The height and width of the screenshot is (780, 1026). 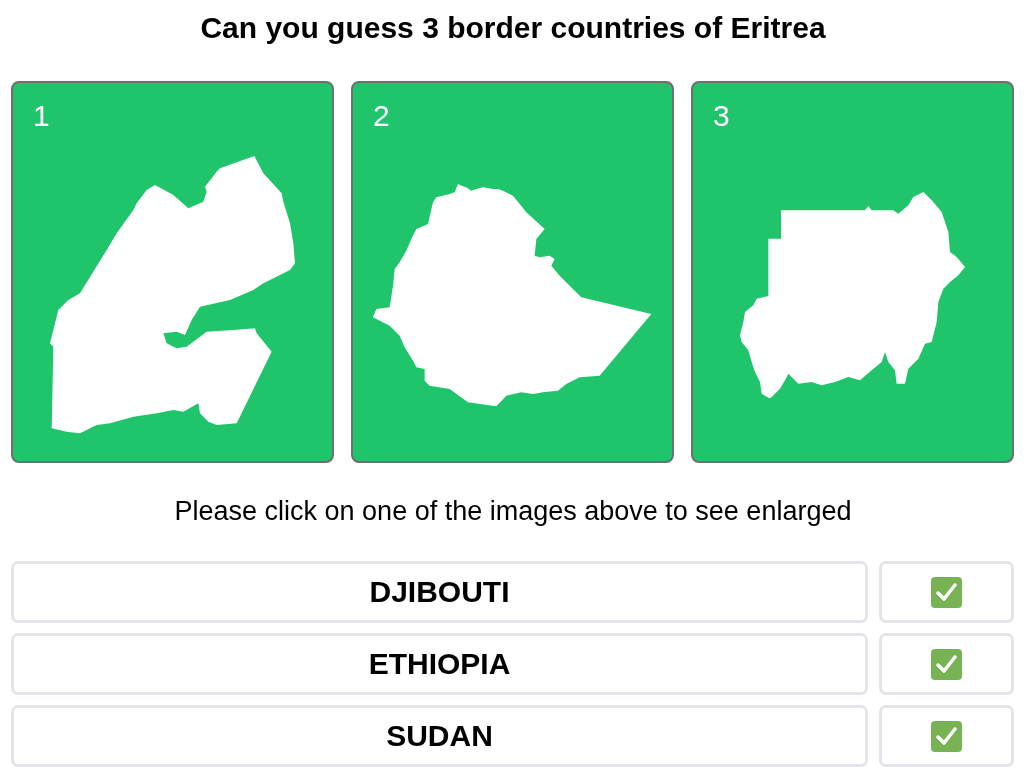 I want to click on answer-button: SUDAN, so click(x=439, y=736).